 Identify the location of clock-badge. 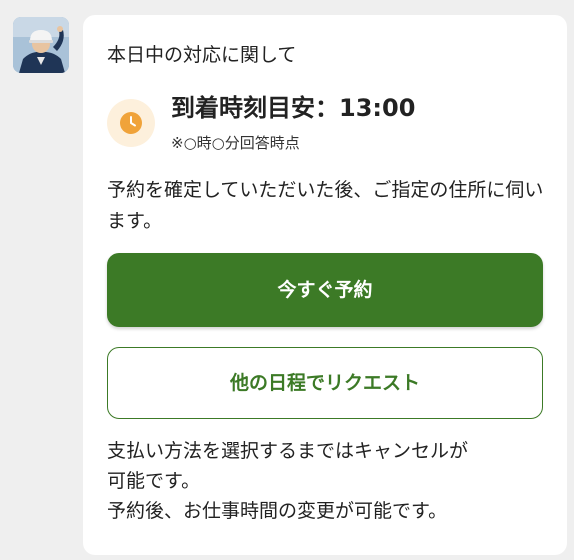
(131, 123).